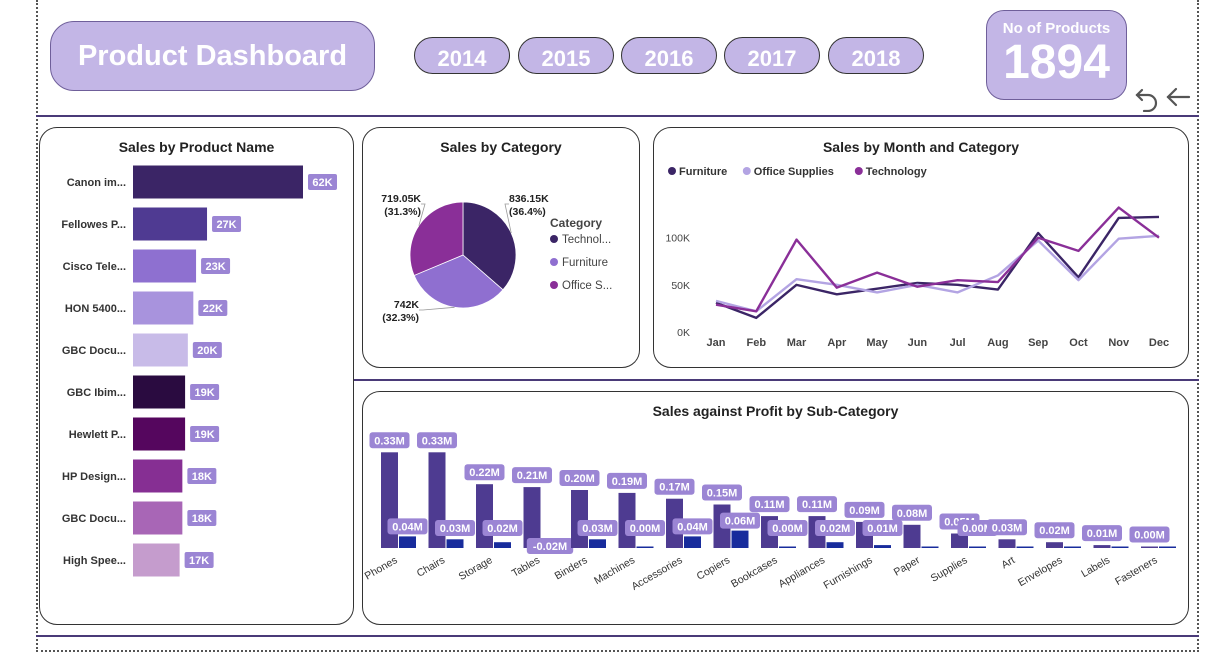 This screenshot has width=1232, height=658. Describe the element at coordinates (877, 343) in the screenshot. I see `line-xtick-label: May` at that location.